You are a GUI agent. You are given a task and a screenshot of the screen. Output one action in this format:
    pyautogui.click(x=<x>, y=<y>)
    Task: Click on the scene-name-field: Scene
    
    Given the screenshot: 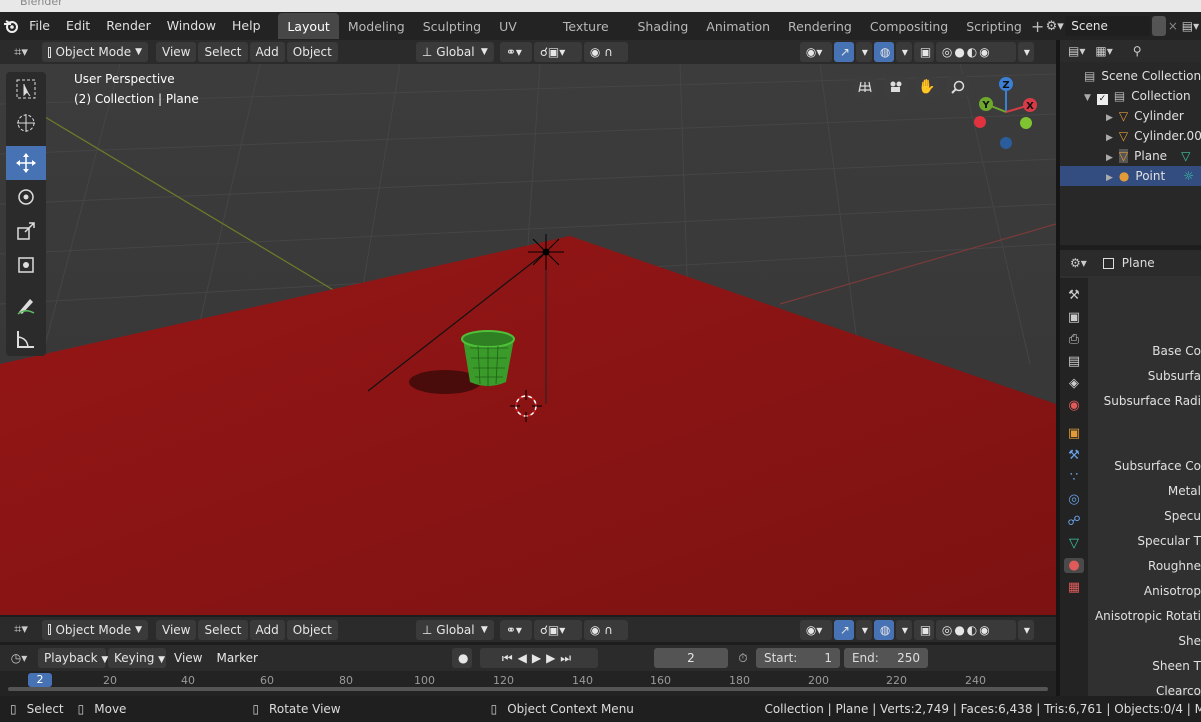 What is the action you would take?
    pyautogui.click(x=1107, y=26)
    